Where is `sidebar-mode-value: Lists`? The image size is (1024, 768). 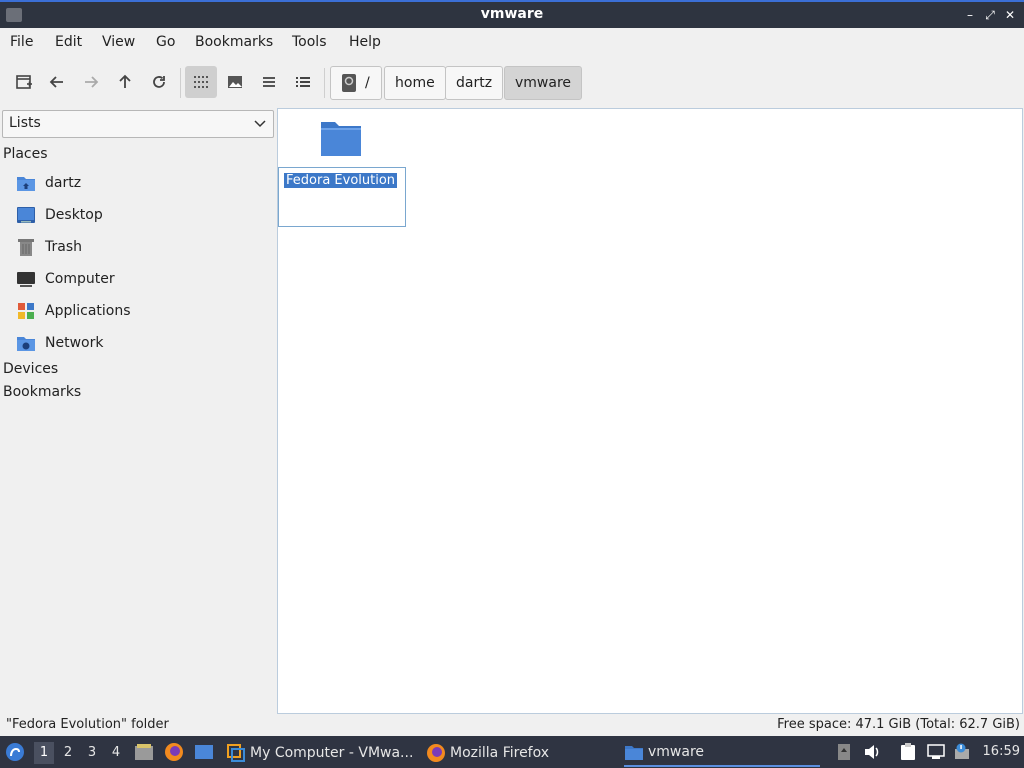 sidebar-mode-value: Lists is located at coordinates (25, 123).